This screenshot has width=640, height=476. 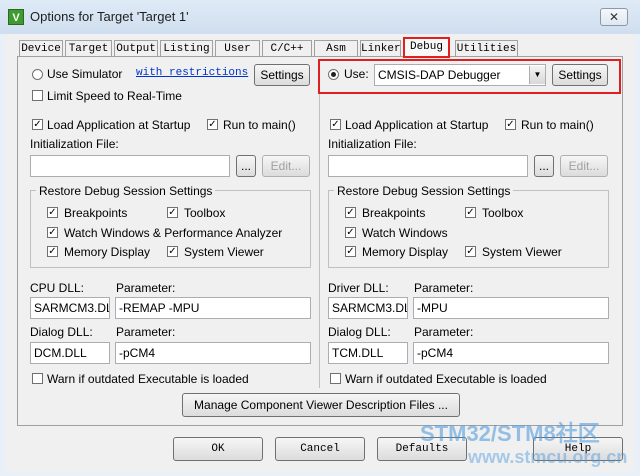 What do you see at coordinates (417, 125) in the screenshot?
I see `right-load-app-label: Load Application at Startup` at bounding box center [417, 125].